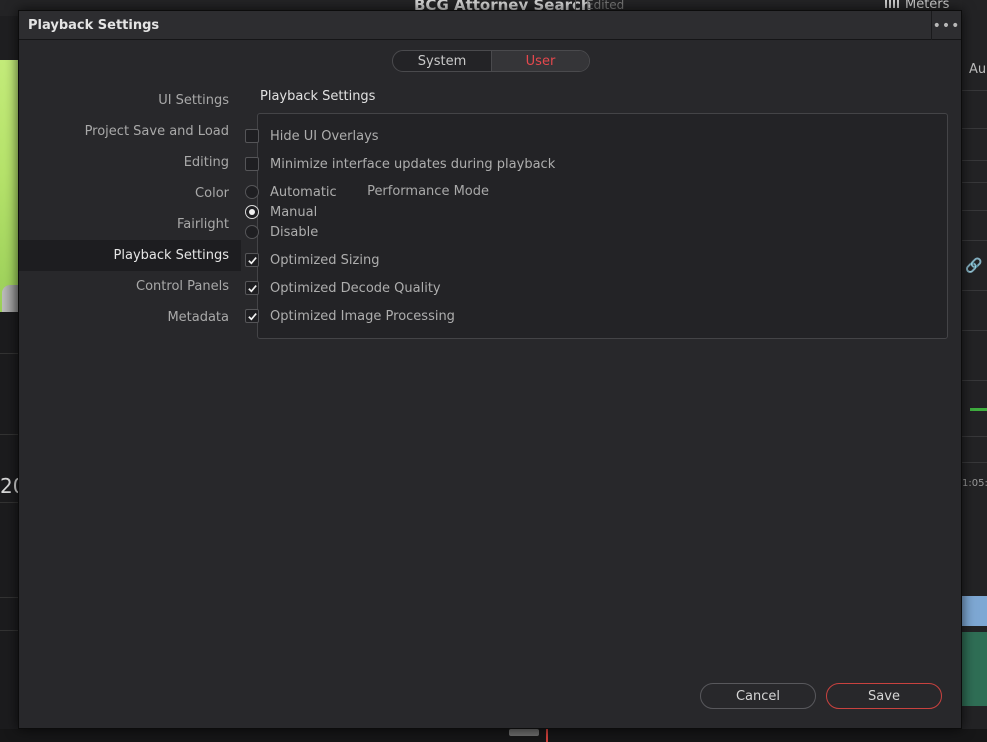  What do you see at coordinates (884, 696) in the screenshot?
I see `save-button: Save` at bounding box center [884, 696].